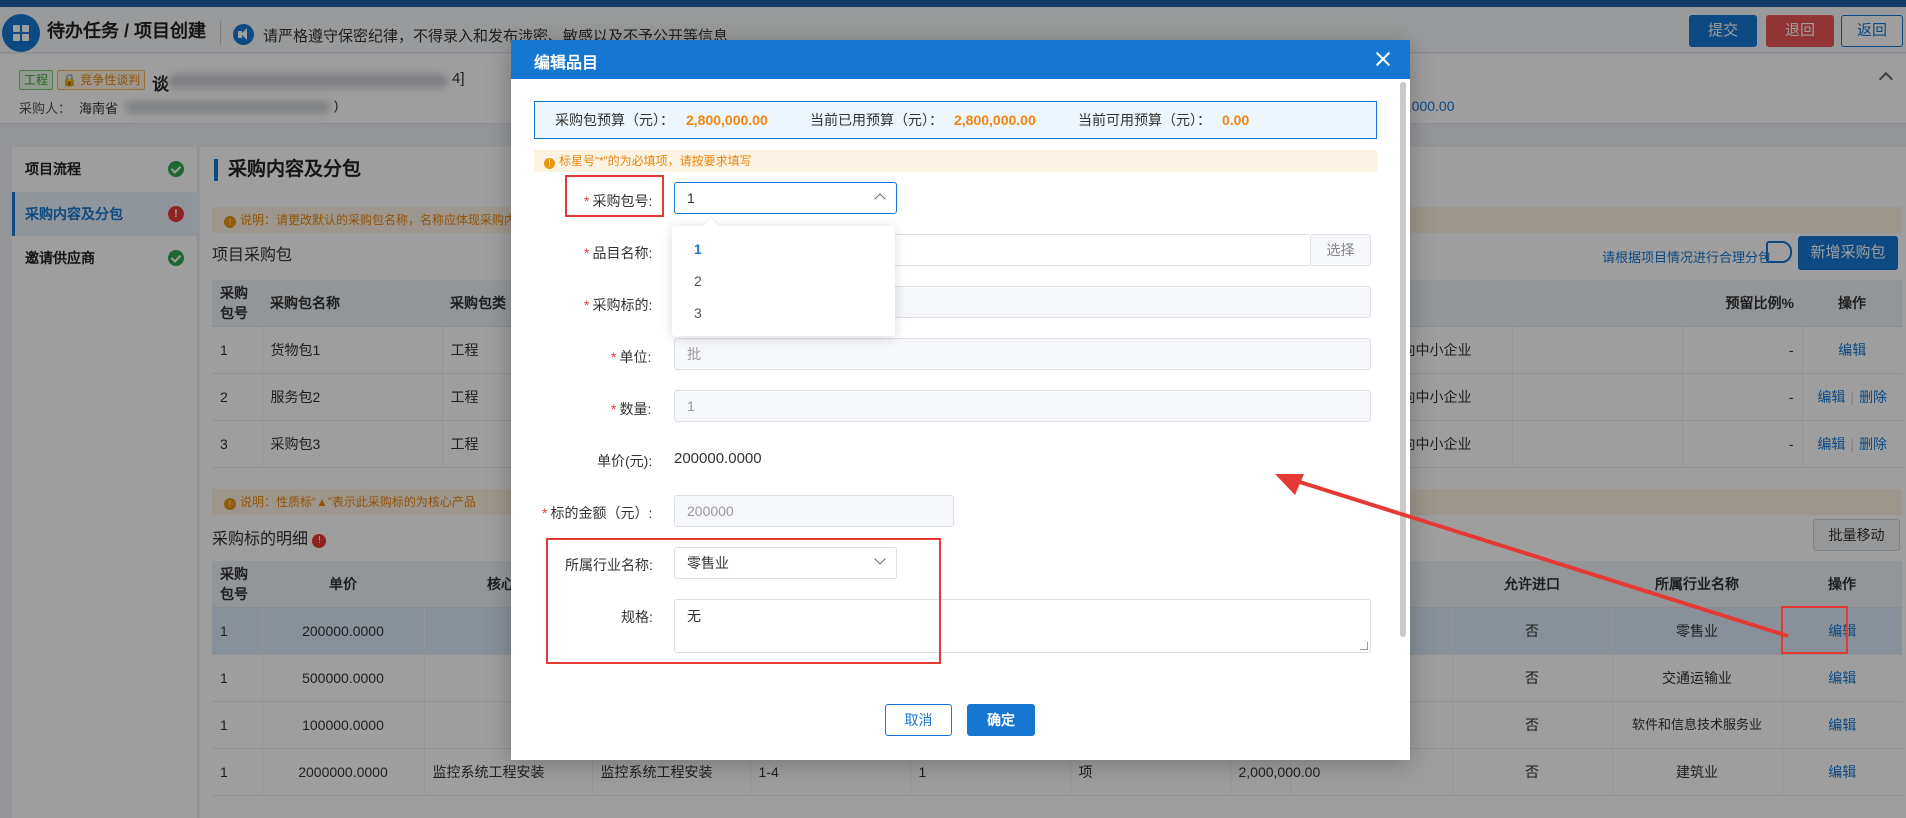 The image size is (1906, 818). I want to click on annotation-arrow, so click(1532, 556).